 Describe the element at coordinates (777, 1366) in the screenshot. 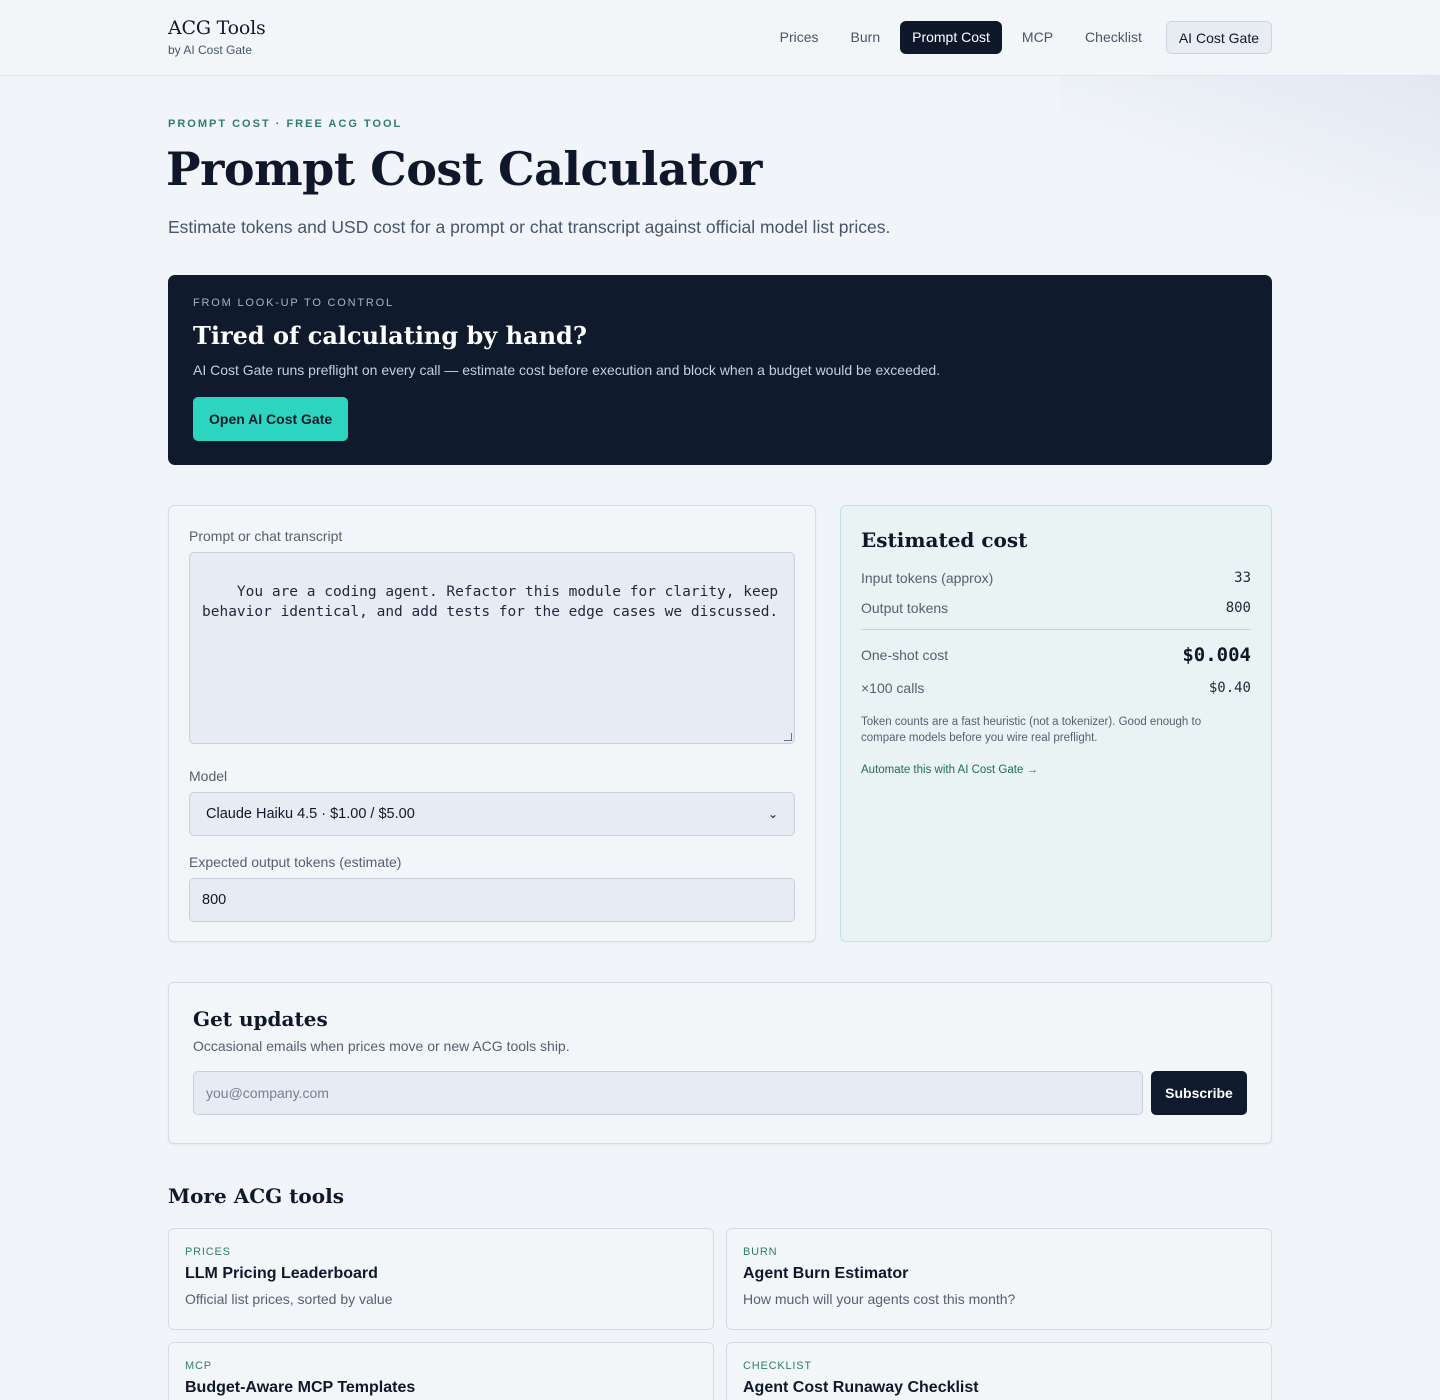

I see `tool-tag: CHECKLIST` at that location.